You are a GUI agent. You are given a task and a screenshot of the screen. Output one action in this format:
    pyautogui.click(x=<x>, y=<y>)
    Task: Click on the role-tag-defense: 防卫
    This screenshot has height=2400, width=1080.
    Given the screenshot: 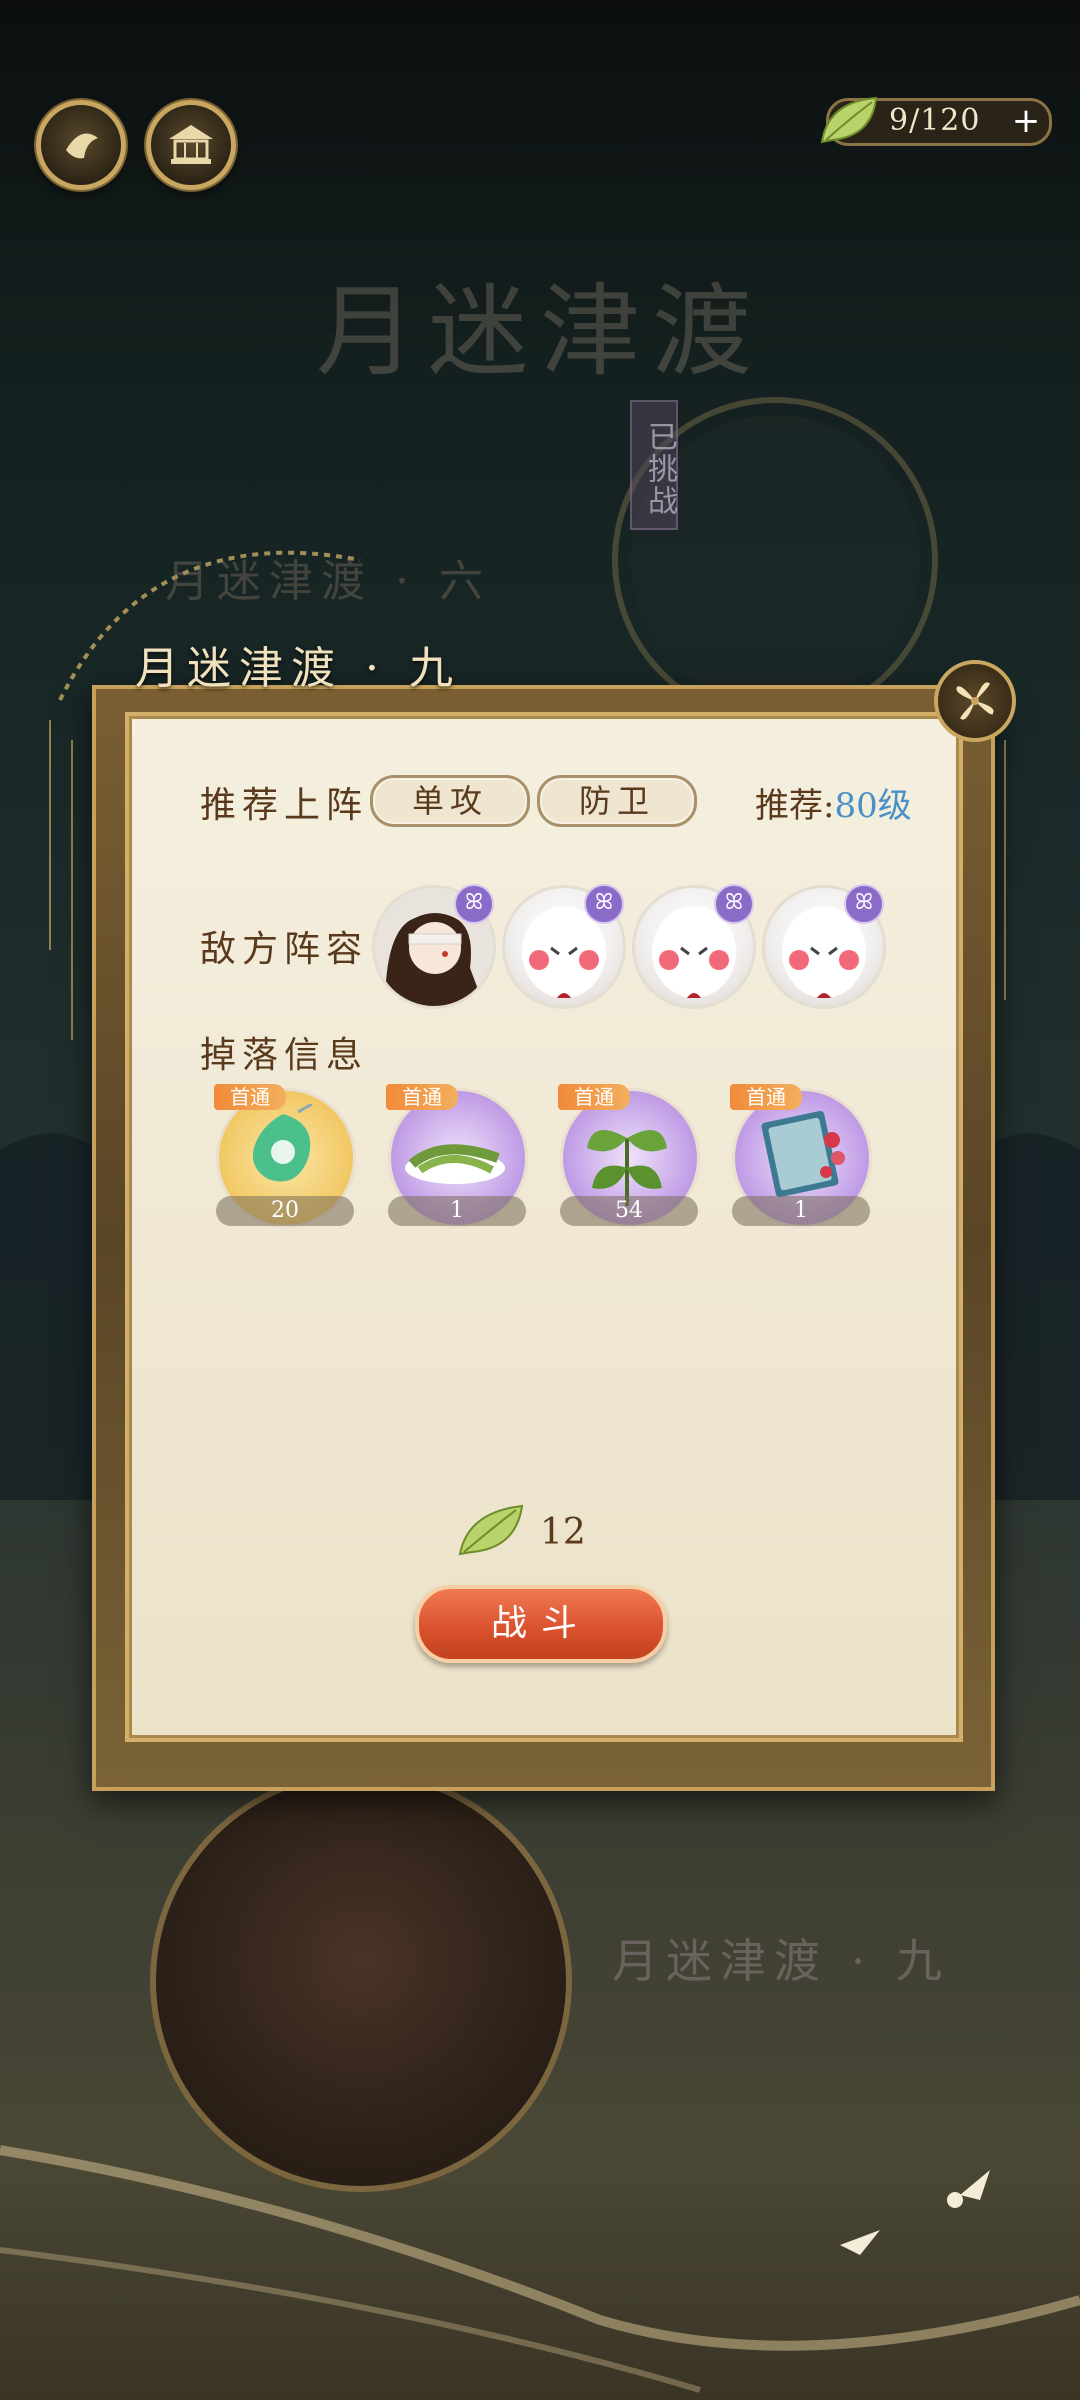 What is the action you would take?
    pyautogui.click(x=617, y=801)
    